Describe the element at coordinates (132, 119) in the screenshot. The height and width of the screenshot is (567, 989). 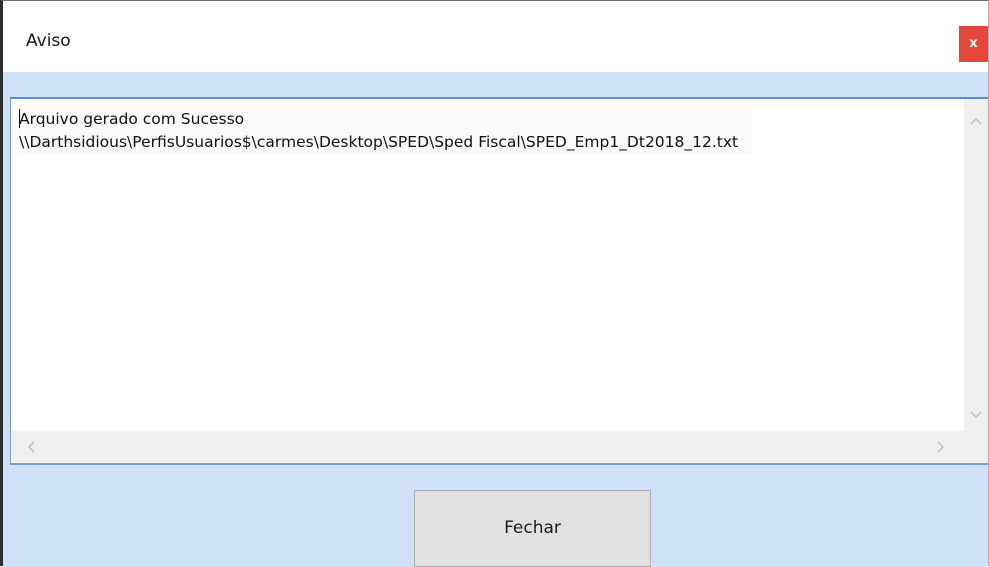
I see `message-line-1: Arquivo gerado com Sucesso` at that location.